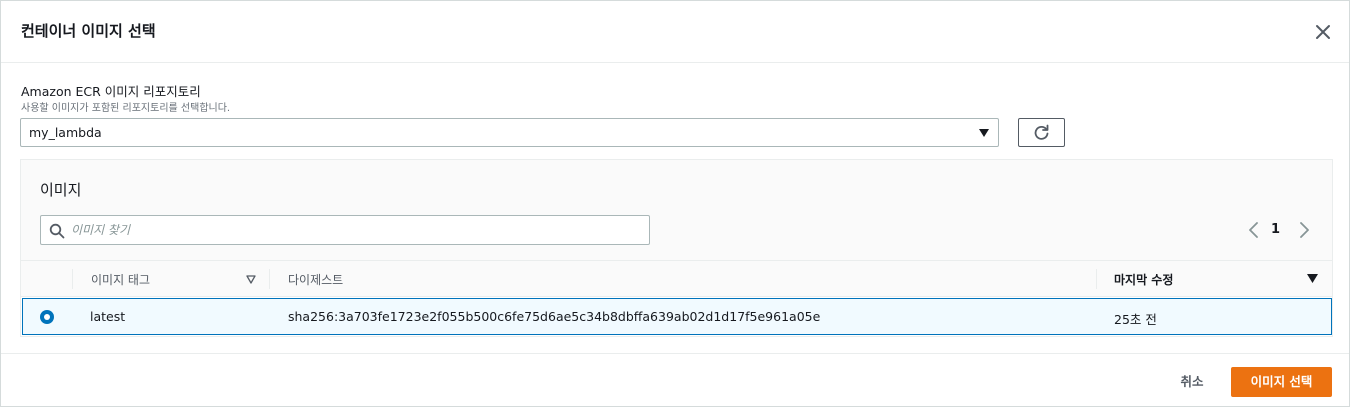 This screenshot has width=1350, height=407. What do you see at coordinates (676, 279) in the screenshot?
I see `table-header: 이미지 태그 다이제스트 마지막 수정` at bounding box center [676, 279].